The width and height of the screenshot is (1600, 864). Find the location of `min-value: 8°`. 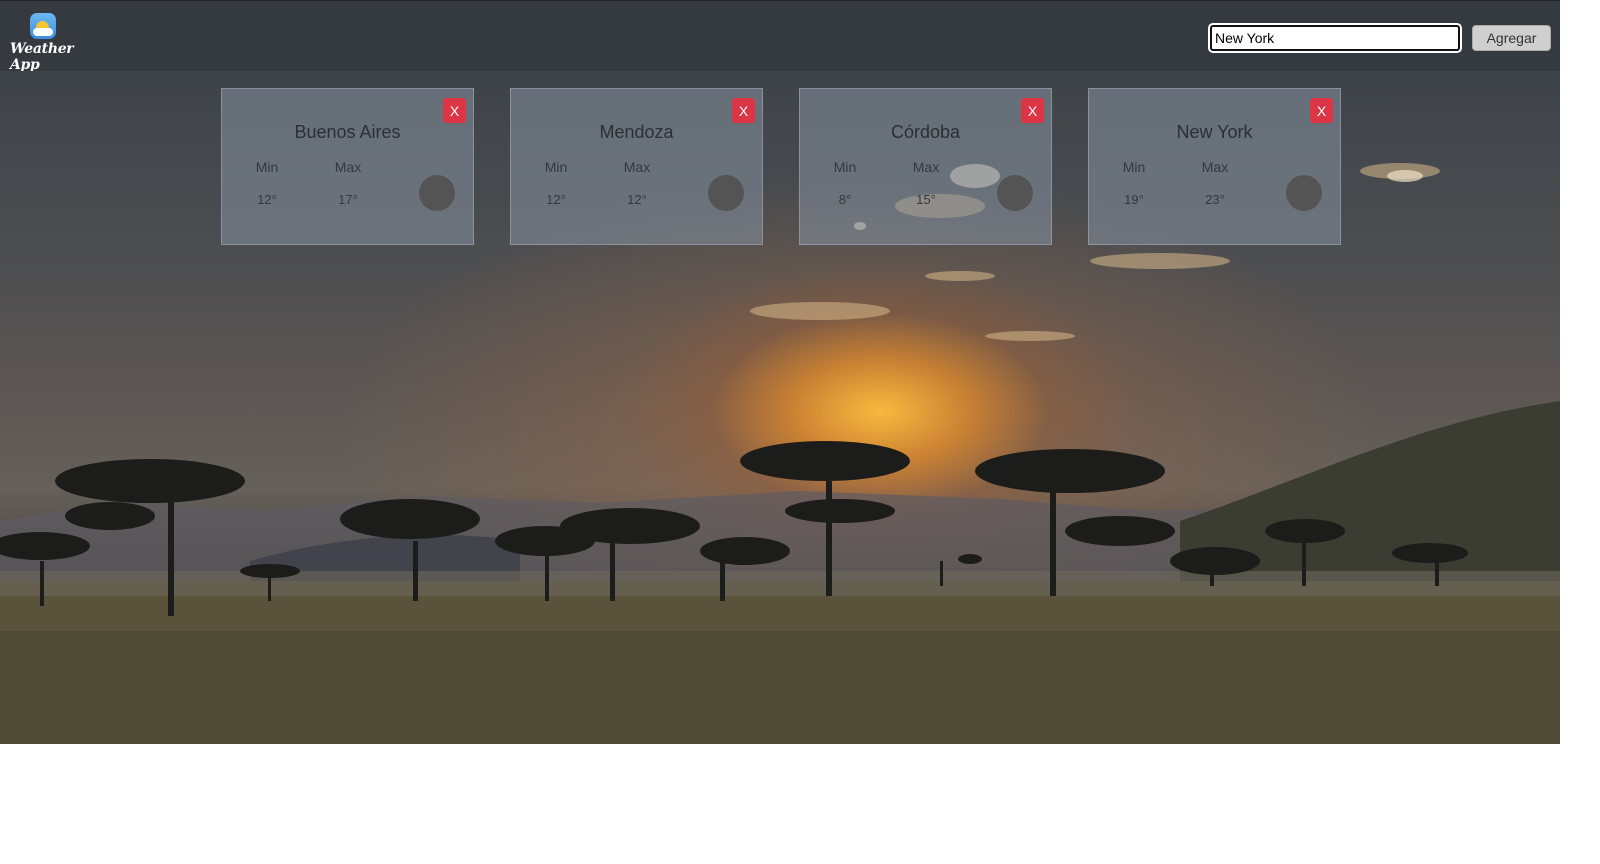

min-value: 8° is located at coordinates (845, 199).